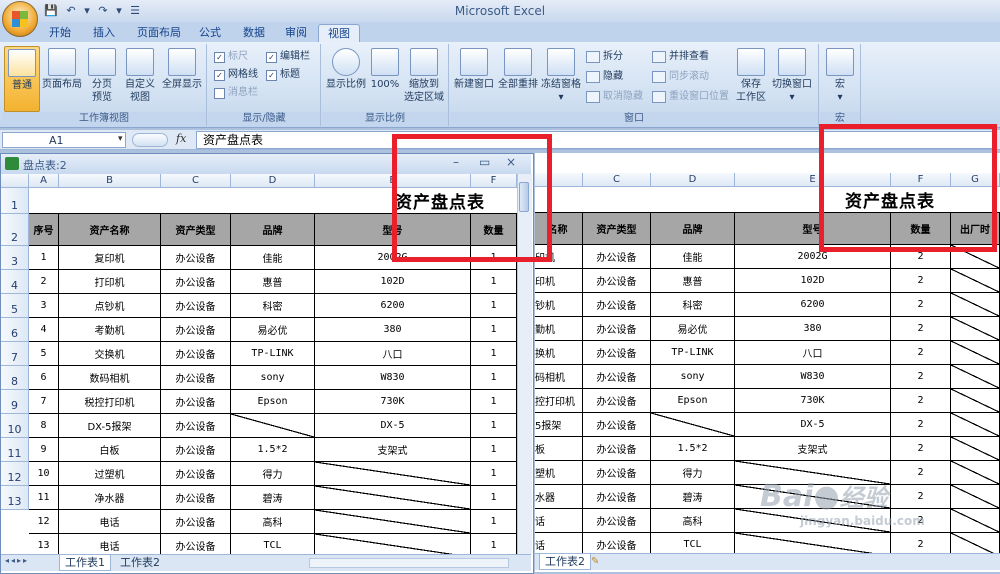 This screenshot has height=574, width=1000. What do you see at coordinates (559, 401) in the screenshot?
I see `table-cell: 控打印机` at bounding box center [559, 401].